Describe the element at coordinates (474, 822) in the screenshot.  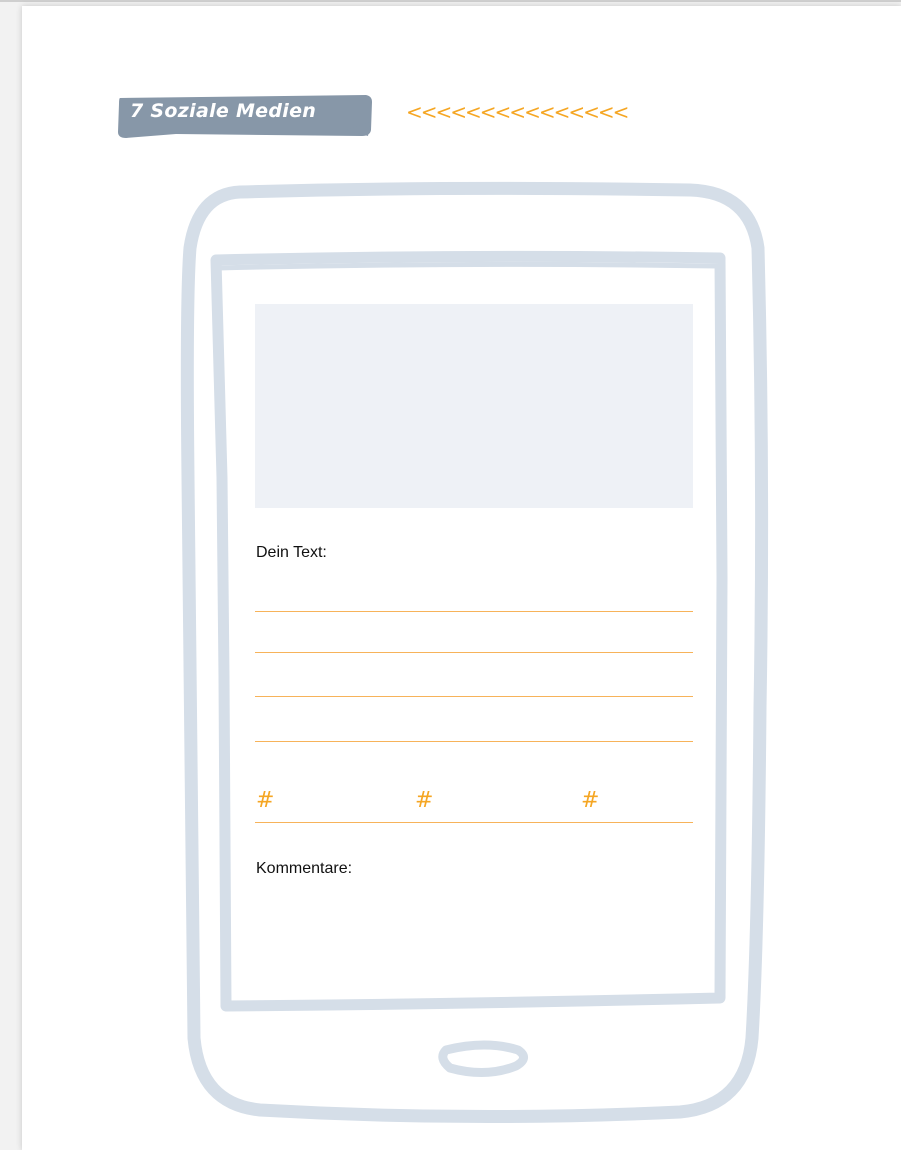
I see `hashtag-line` at that location.